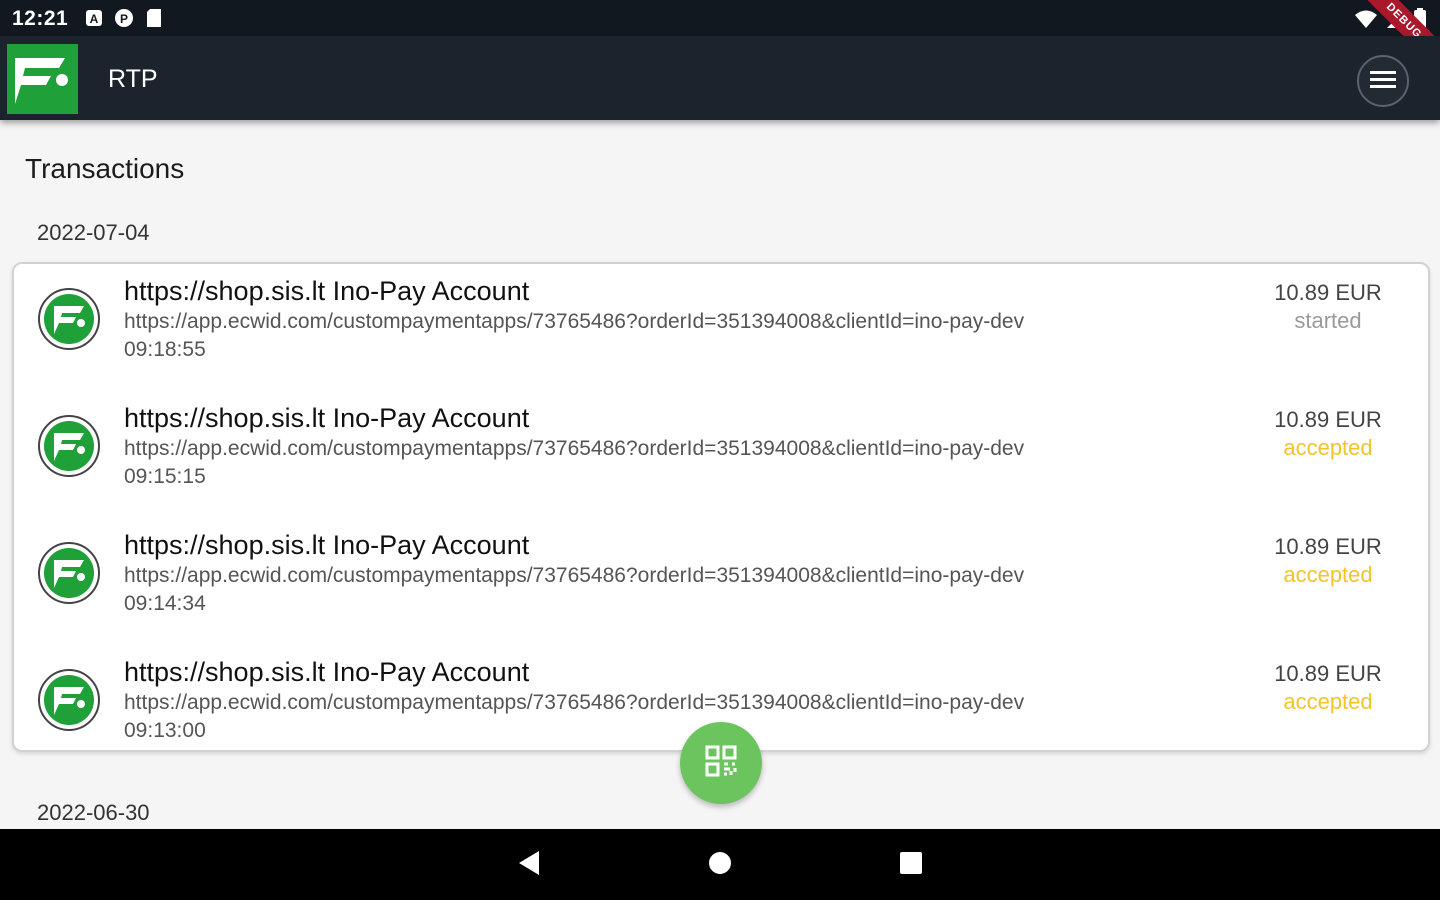 Image resolution: width=1440 pixels, height=900 pixels. What do you see at coordinates (93, 232) in the screenshot?
I see `date-group-header: 2022-07-04` at bounding box center [93, 232].